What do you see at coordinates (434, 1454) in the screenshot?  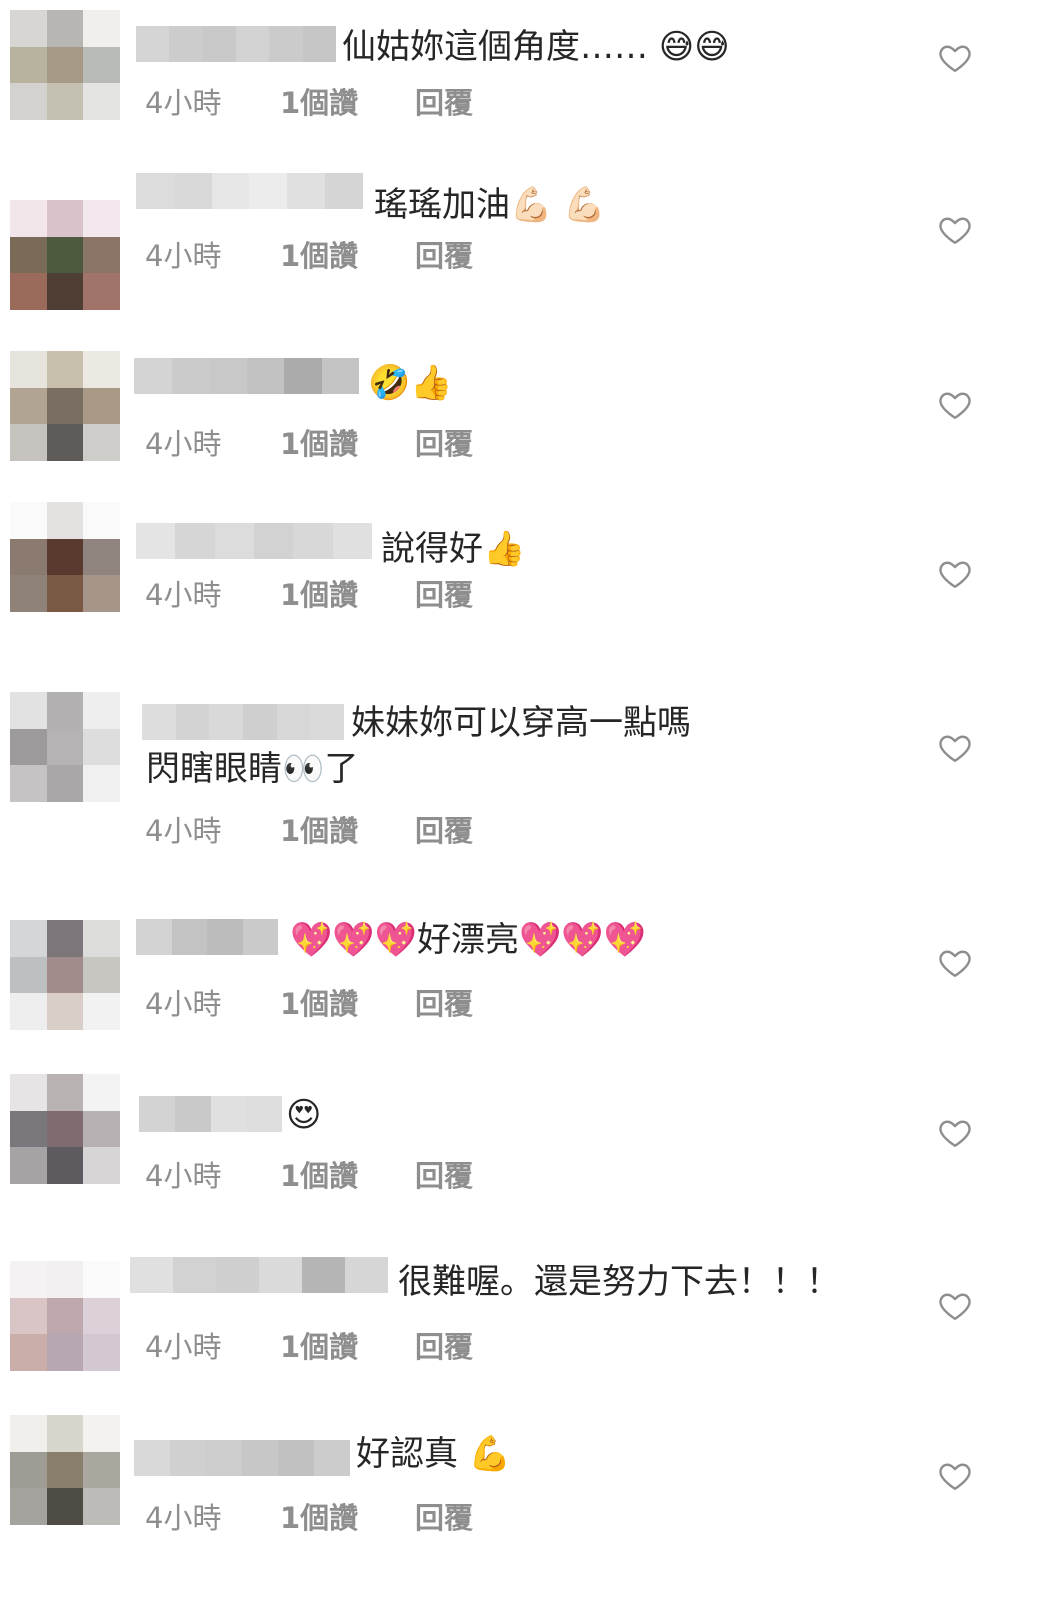 I see `comment-text: 好認真 💪` at bounding box center [434, 1454].